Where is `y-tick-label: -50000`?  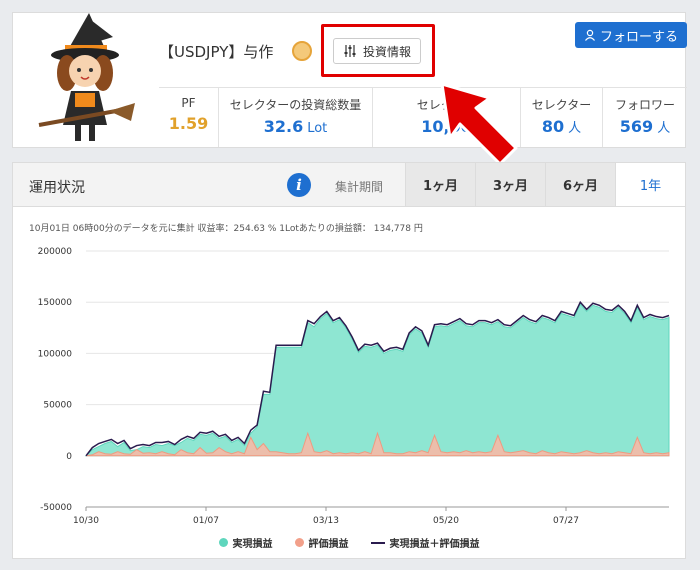
y-tick-label: -50000 is located at coordinates (56, 508).